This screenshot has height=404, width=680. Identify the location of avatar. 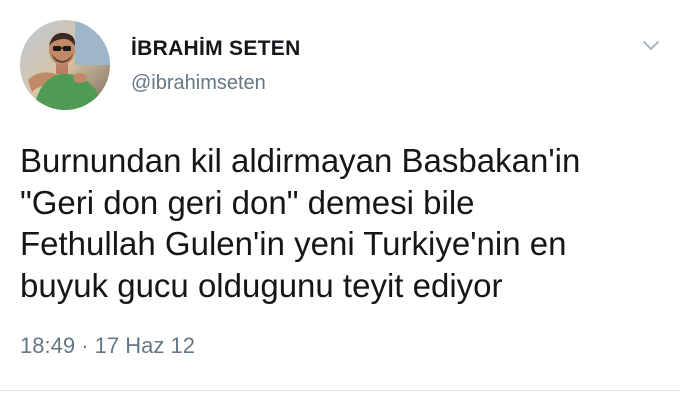
(65, 65).